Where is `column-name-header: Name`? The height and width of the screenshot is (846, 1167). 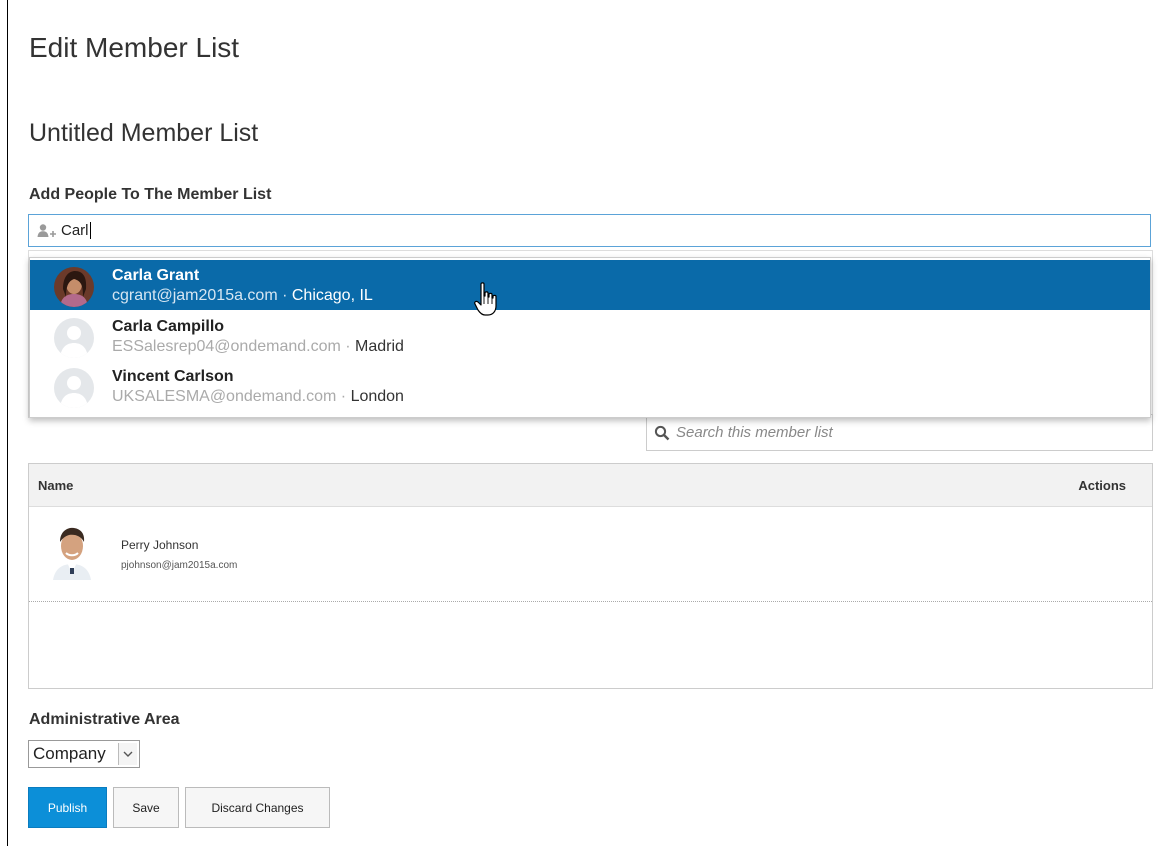 column-name-header: Name is located at coordinates (55, 485).